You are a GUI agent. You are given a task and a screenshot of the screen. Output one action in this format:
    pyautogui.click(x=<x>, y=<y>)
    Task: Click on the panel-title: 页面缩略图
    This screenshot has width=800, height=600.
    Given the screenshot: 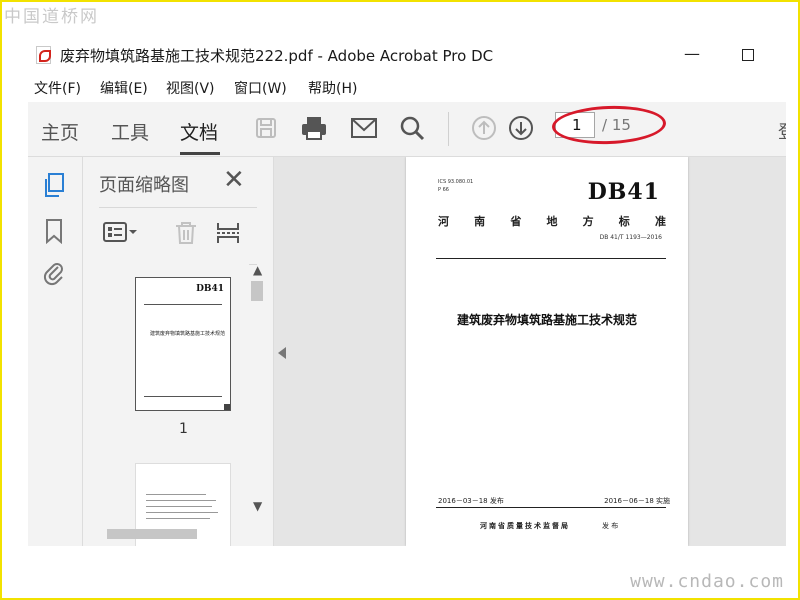 What is the action you would take?
    pyautogui.click(x=144, y=185)
    